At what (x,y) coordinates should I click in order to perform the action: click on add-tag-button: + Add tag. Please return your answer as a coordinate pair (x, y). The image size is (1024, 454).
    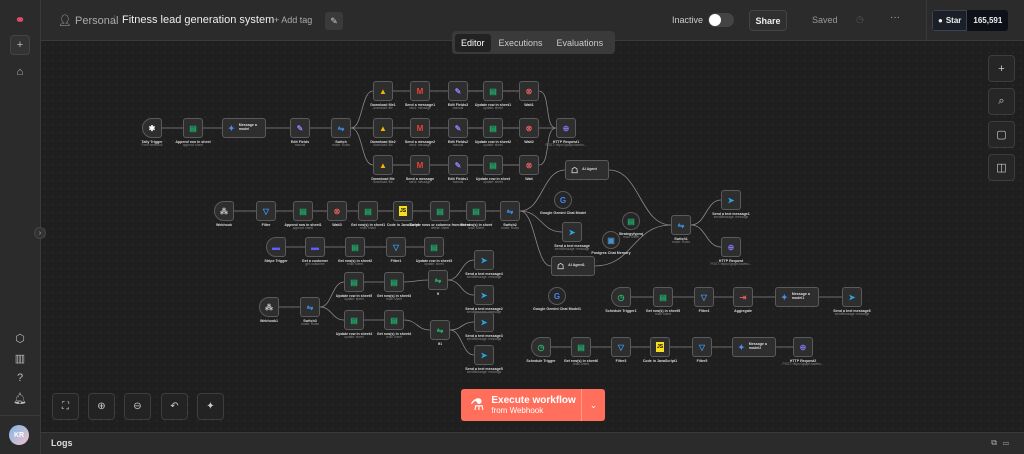
    Looking at the image, I should click on (293, 20).